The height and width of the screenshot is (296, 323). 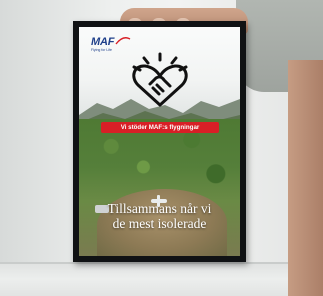 What do you see at coordinates (102, 50) in the screenshot?
I see `maf-logo-tagline: Flying for Life` at bounding box center [102, 50].